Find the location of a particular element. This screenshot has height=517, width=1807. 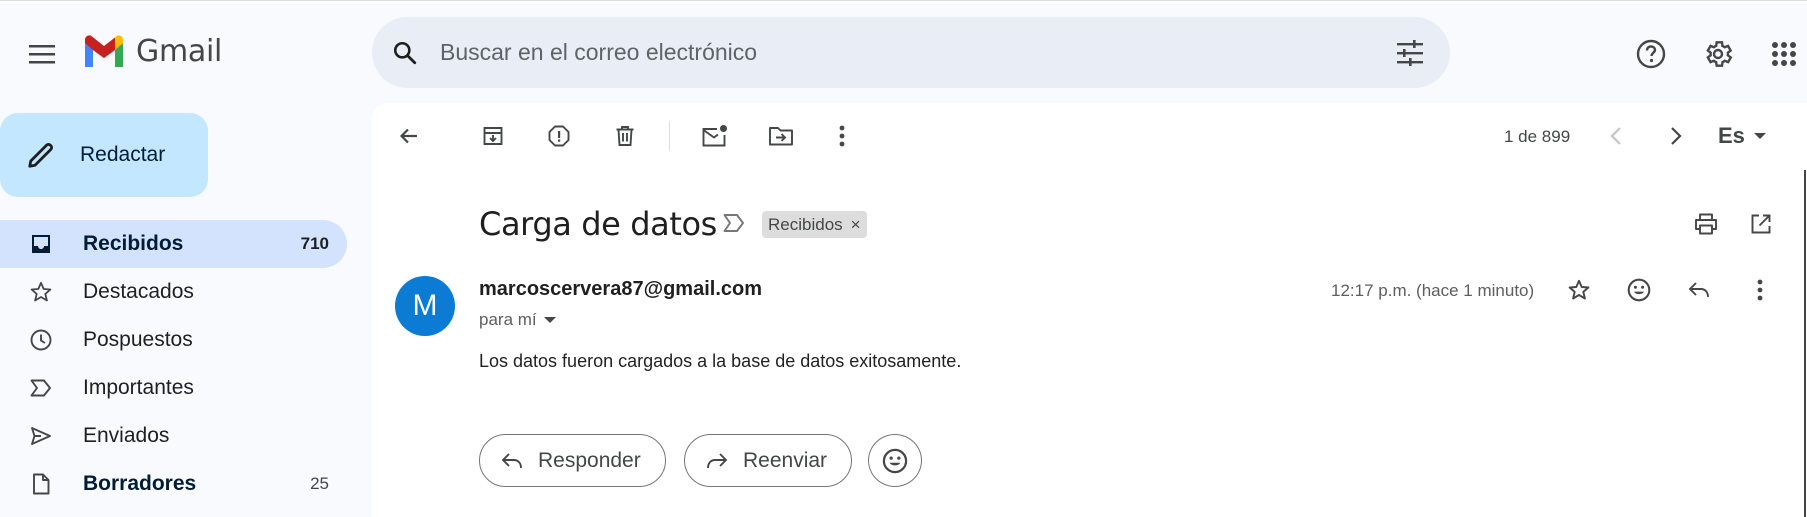

back-button is located at coordinates (409, 136).